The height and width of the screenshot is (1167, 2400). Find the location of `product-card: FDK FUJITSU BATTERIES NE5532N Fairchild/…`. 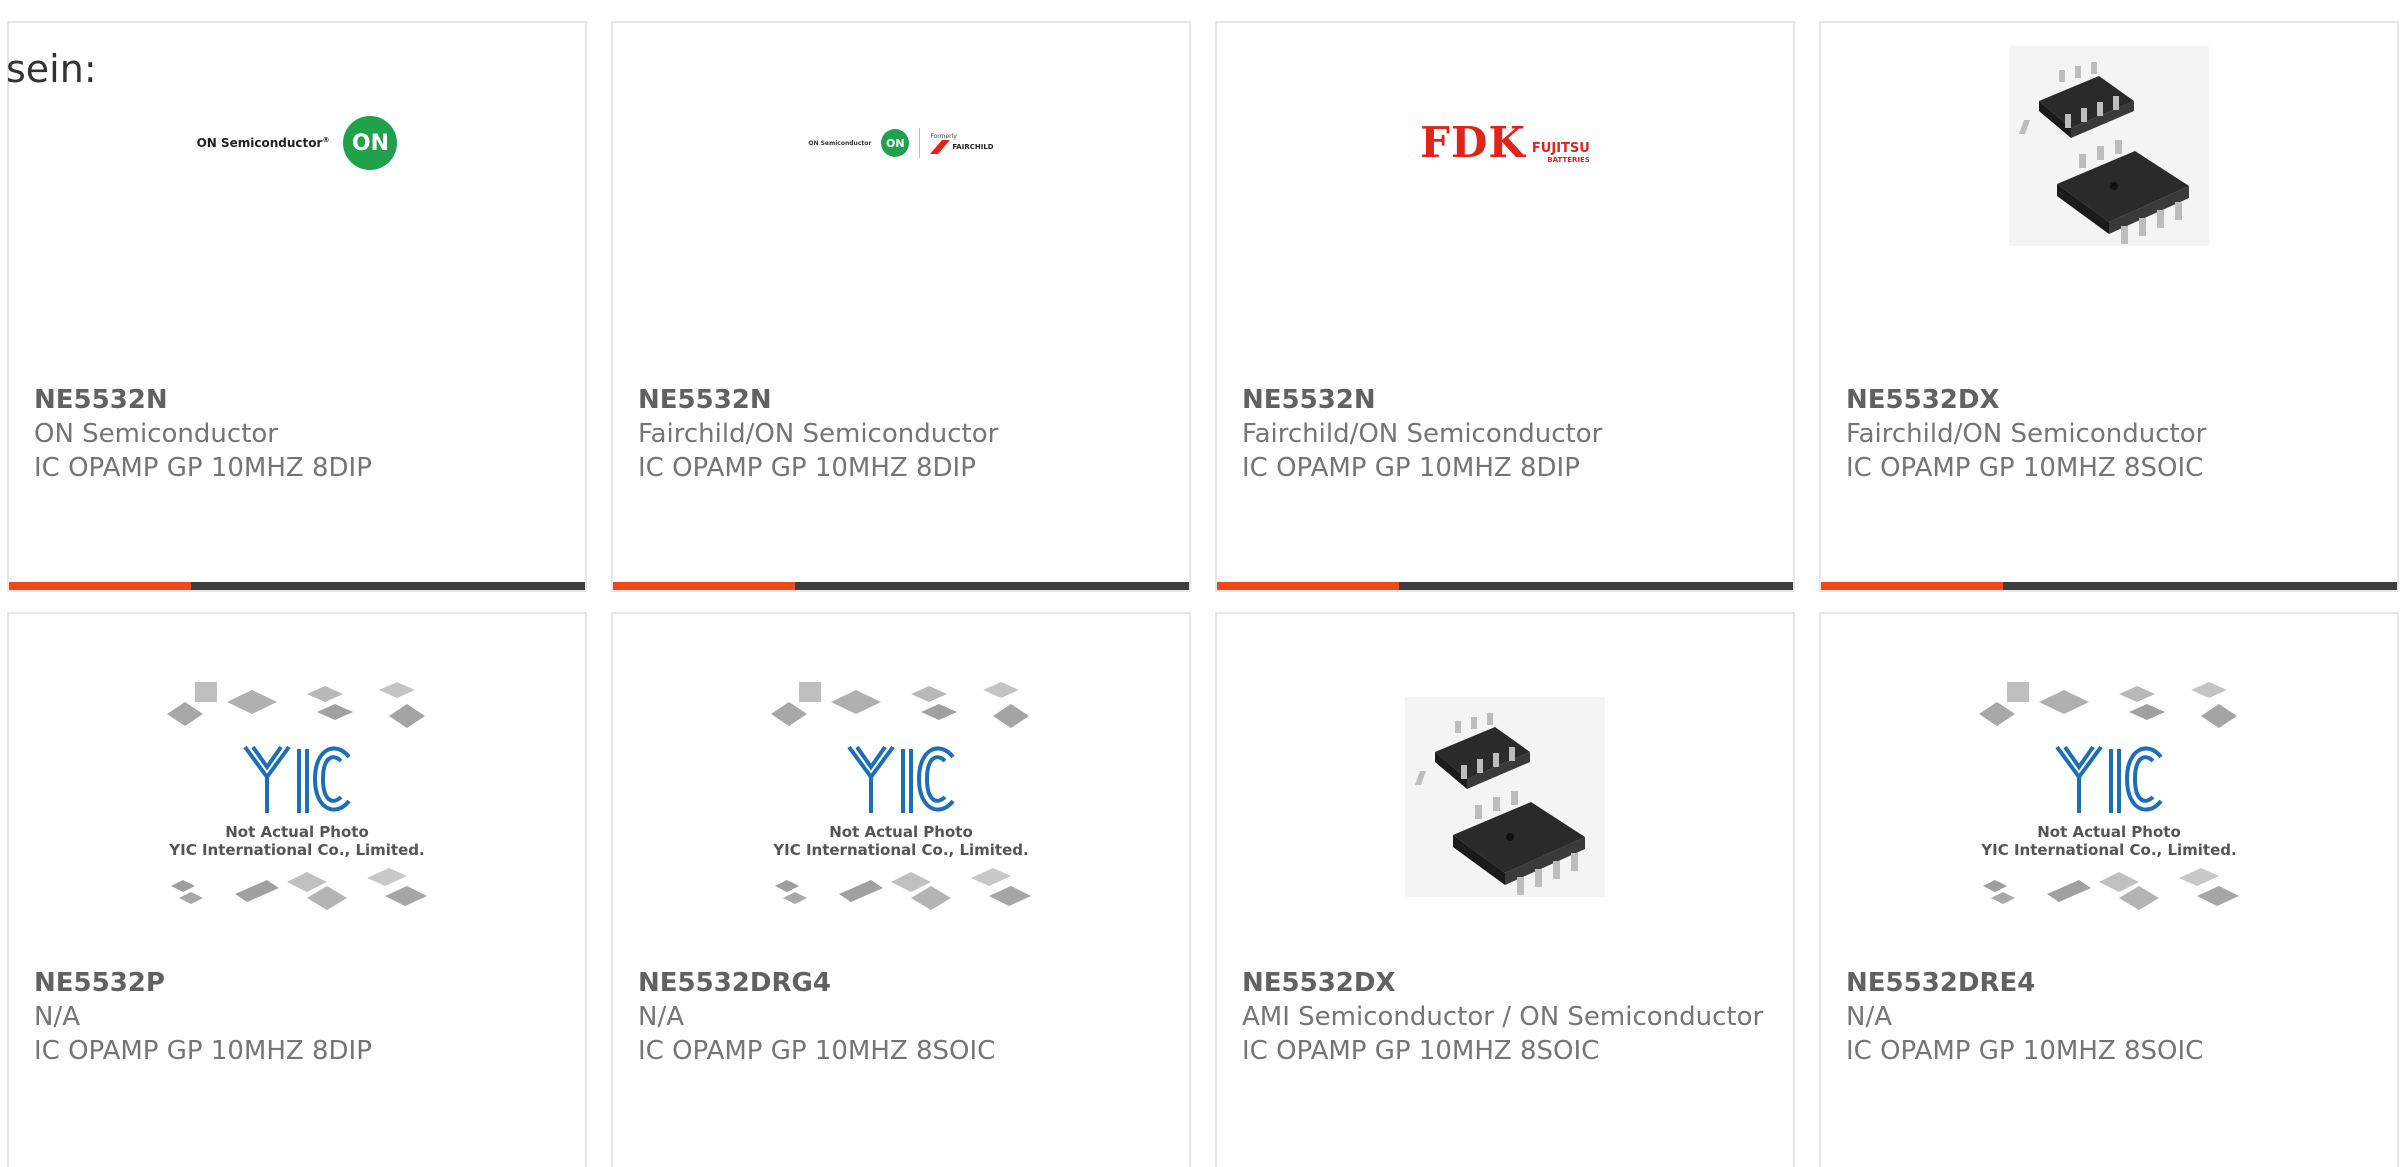

product-card: FDK FUJITSU BATTERIES NE5532N Fairchild/… is located at coordinates (1505, 306).